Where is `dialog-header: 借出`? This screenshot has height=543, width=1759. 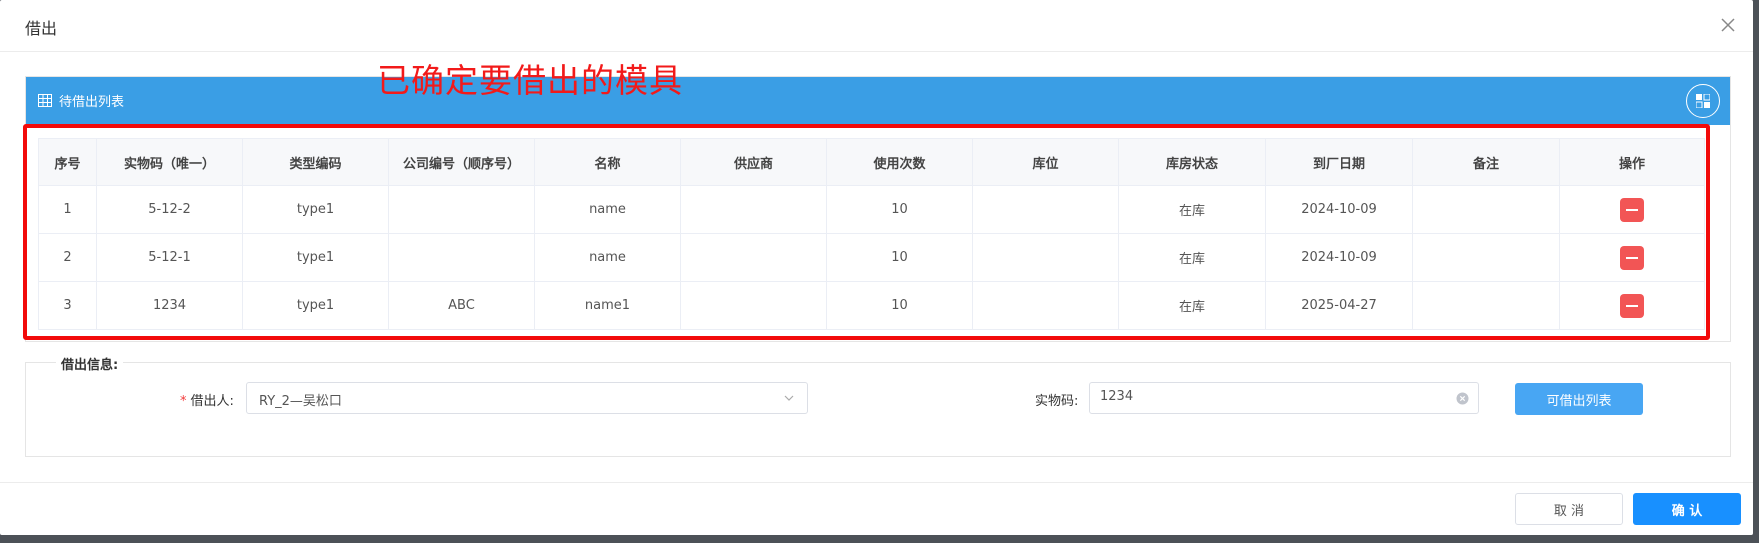 dialog-header: 借出 is located at coordinates (876, 26).